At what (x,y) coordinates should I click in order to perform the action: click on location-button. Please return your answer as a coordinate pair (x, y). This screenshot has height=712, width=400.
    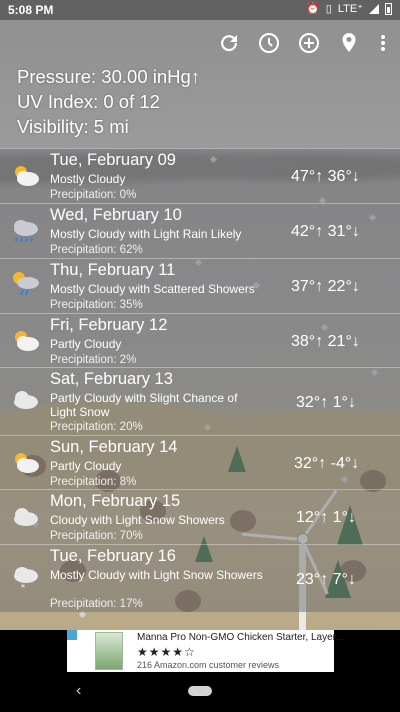
    Looking at the image, I should click on (349, 43).